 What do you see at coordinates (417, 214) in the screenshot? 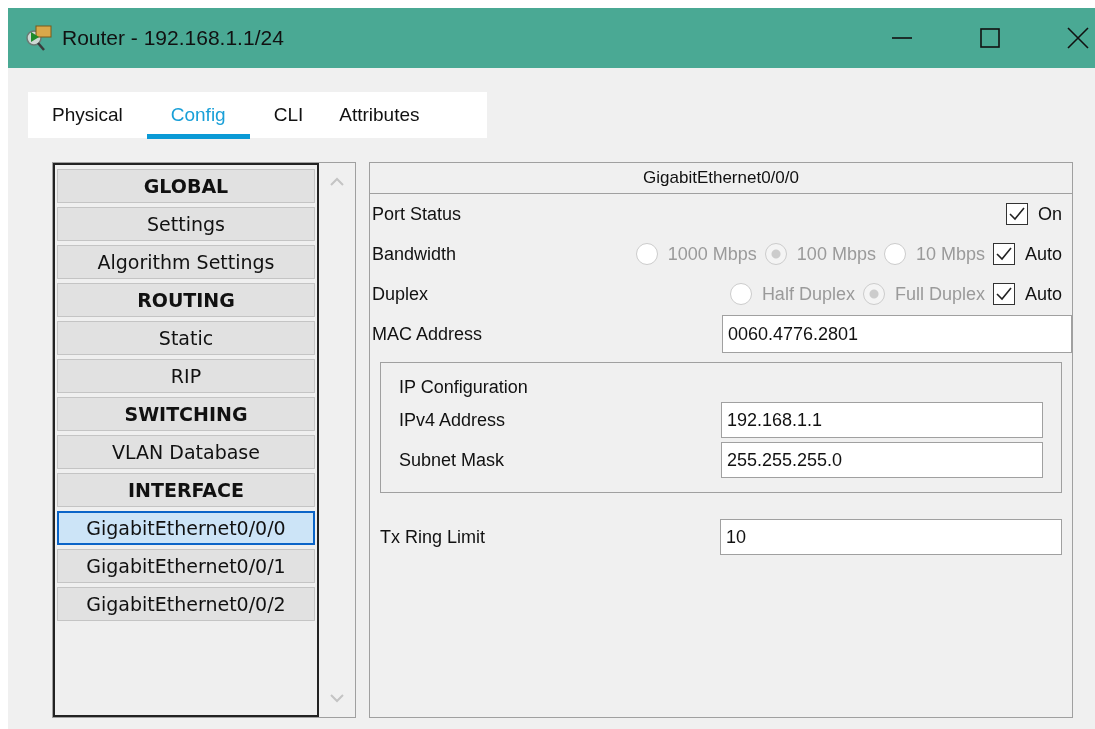
I see `field-label: Port Status` at bounding box center [417, 214].